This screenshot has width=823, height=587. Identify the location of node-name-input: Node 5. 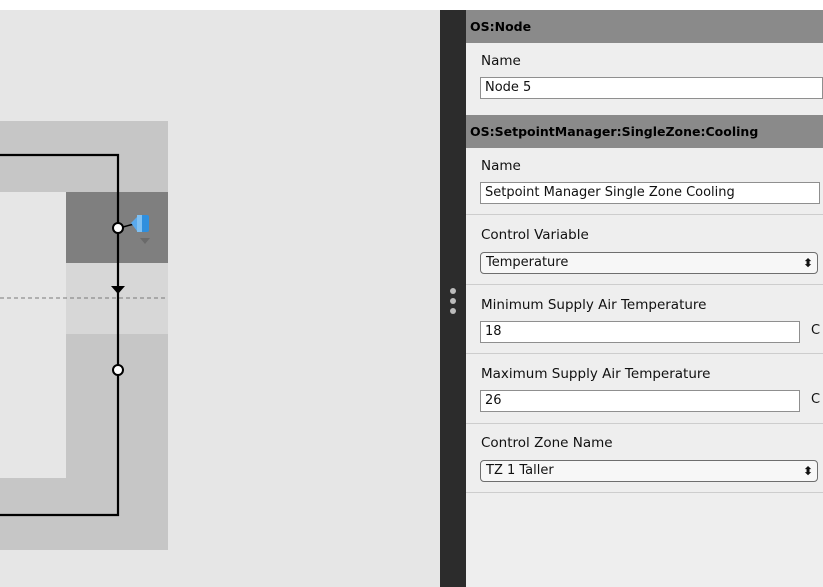
(651, 88).